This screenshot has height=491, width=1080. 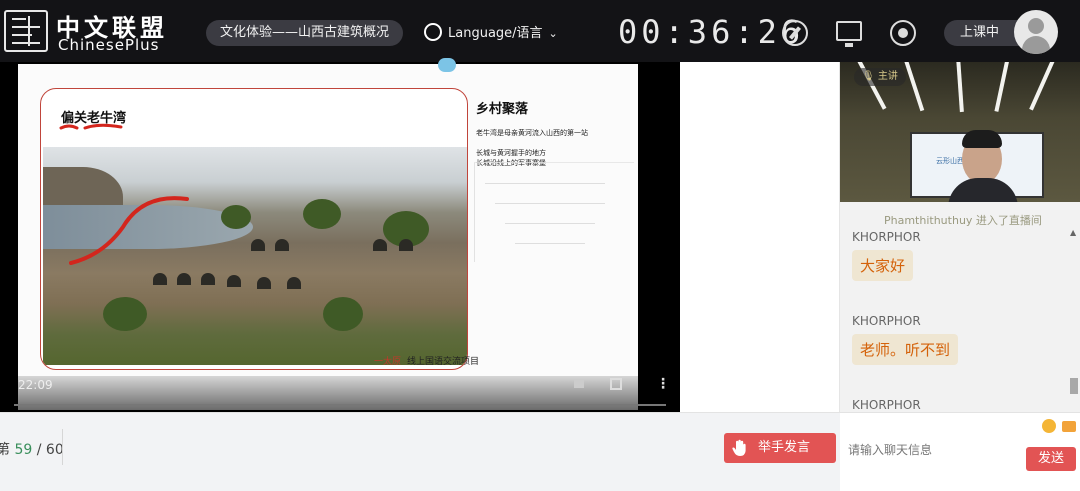 What do you see at coordinates (1069, 426) in the screenshot?
I see `folder-icon` at bounding box center [1069, 426].